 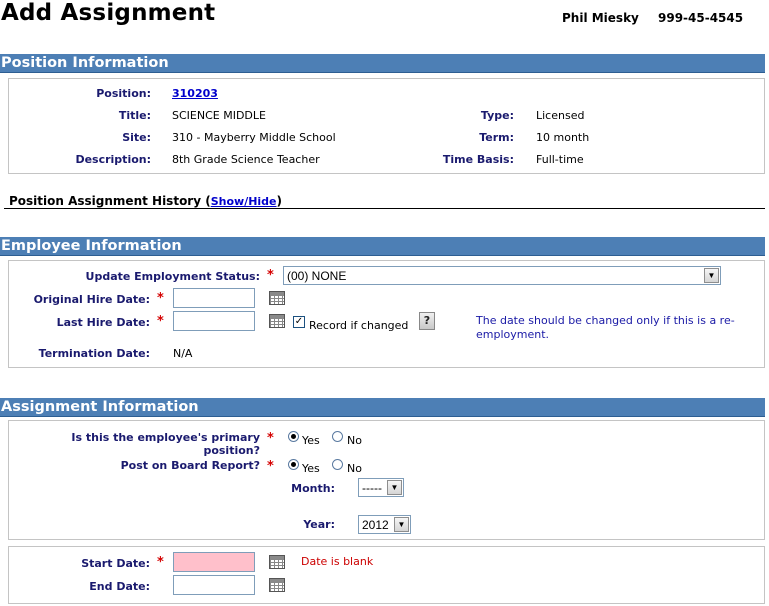 What do you see at coordinates (478, 159) in the screenshot?
I see `time-basis-label: Time Basis:` at bounding box center [478, 159].